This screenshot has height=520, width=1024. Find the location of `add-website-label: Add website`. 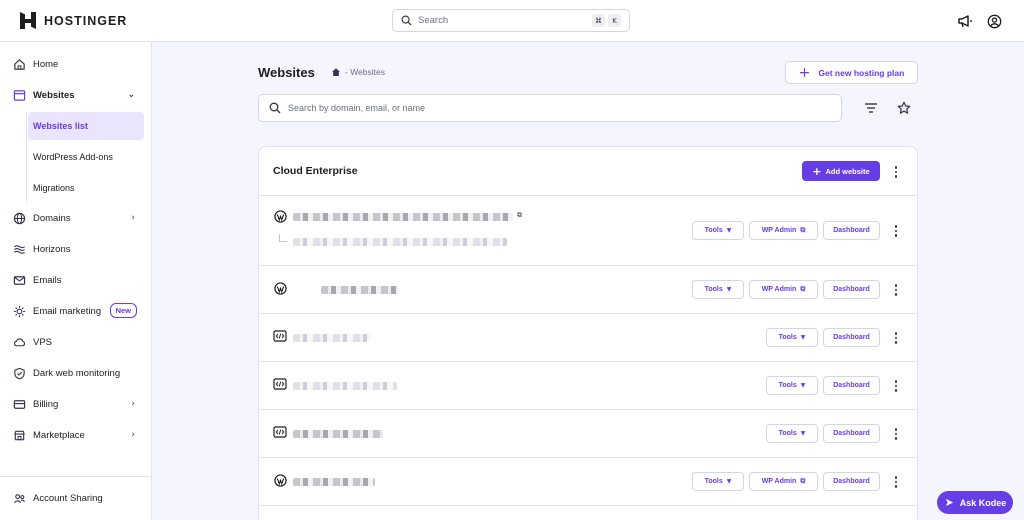

add-website-label: Add website is located at coordinates (847, 171).